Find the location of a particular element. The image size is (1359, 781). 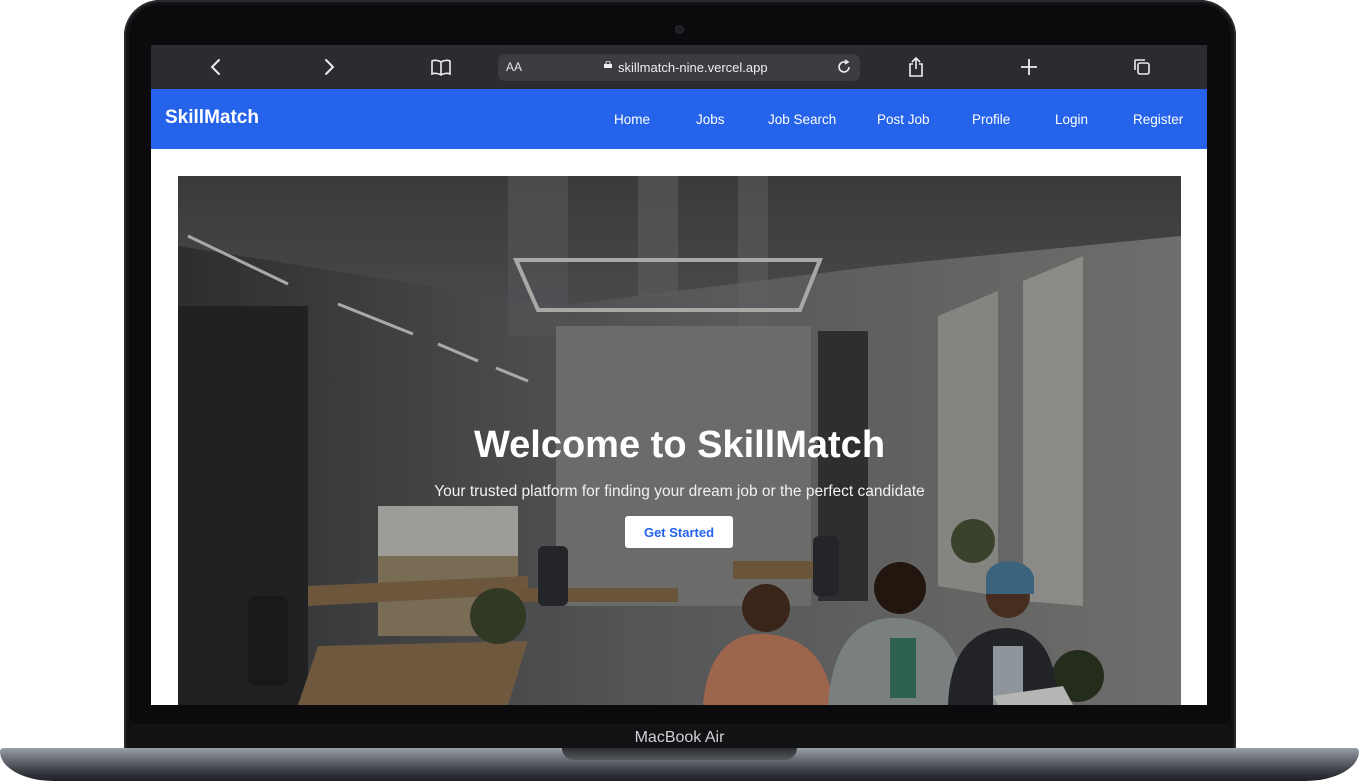

new-tab-icon is located at coordinates (1029, 67).